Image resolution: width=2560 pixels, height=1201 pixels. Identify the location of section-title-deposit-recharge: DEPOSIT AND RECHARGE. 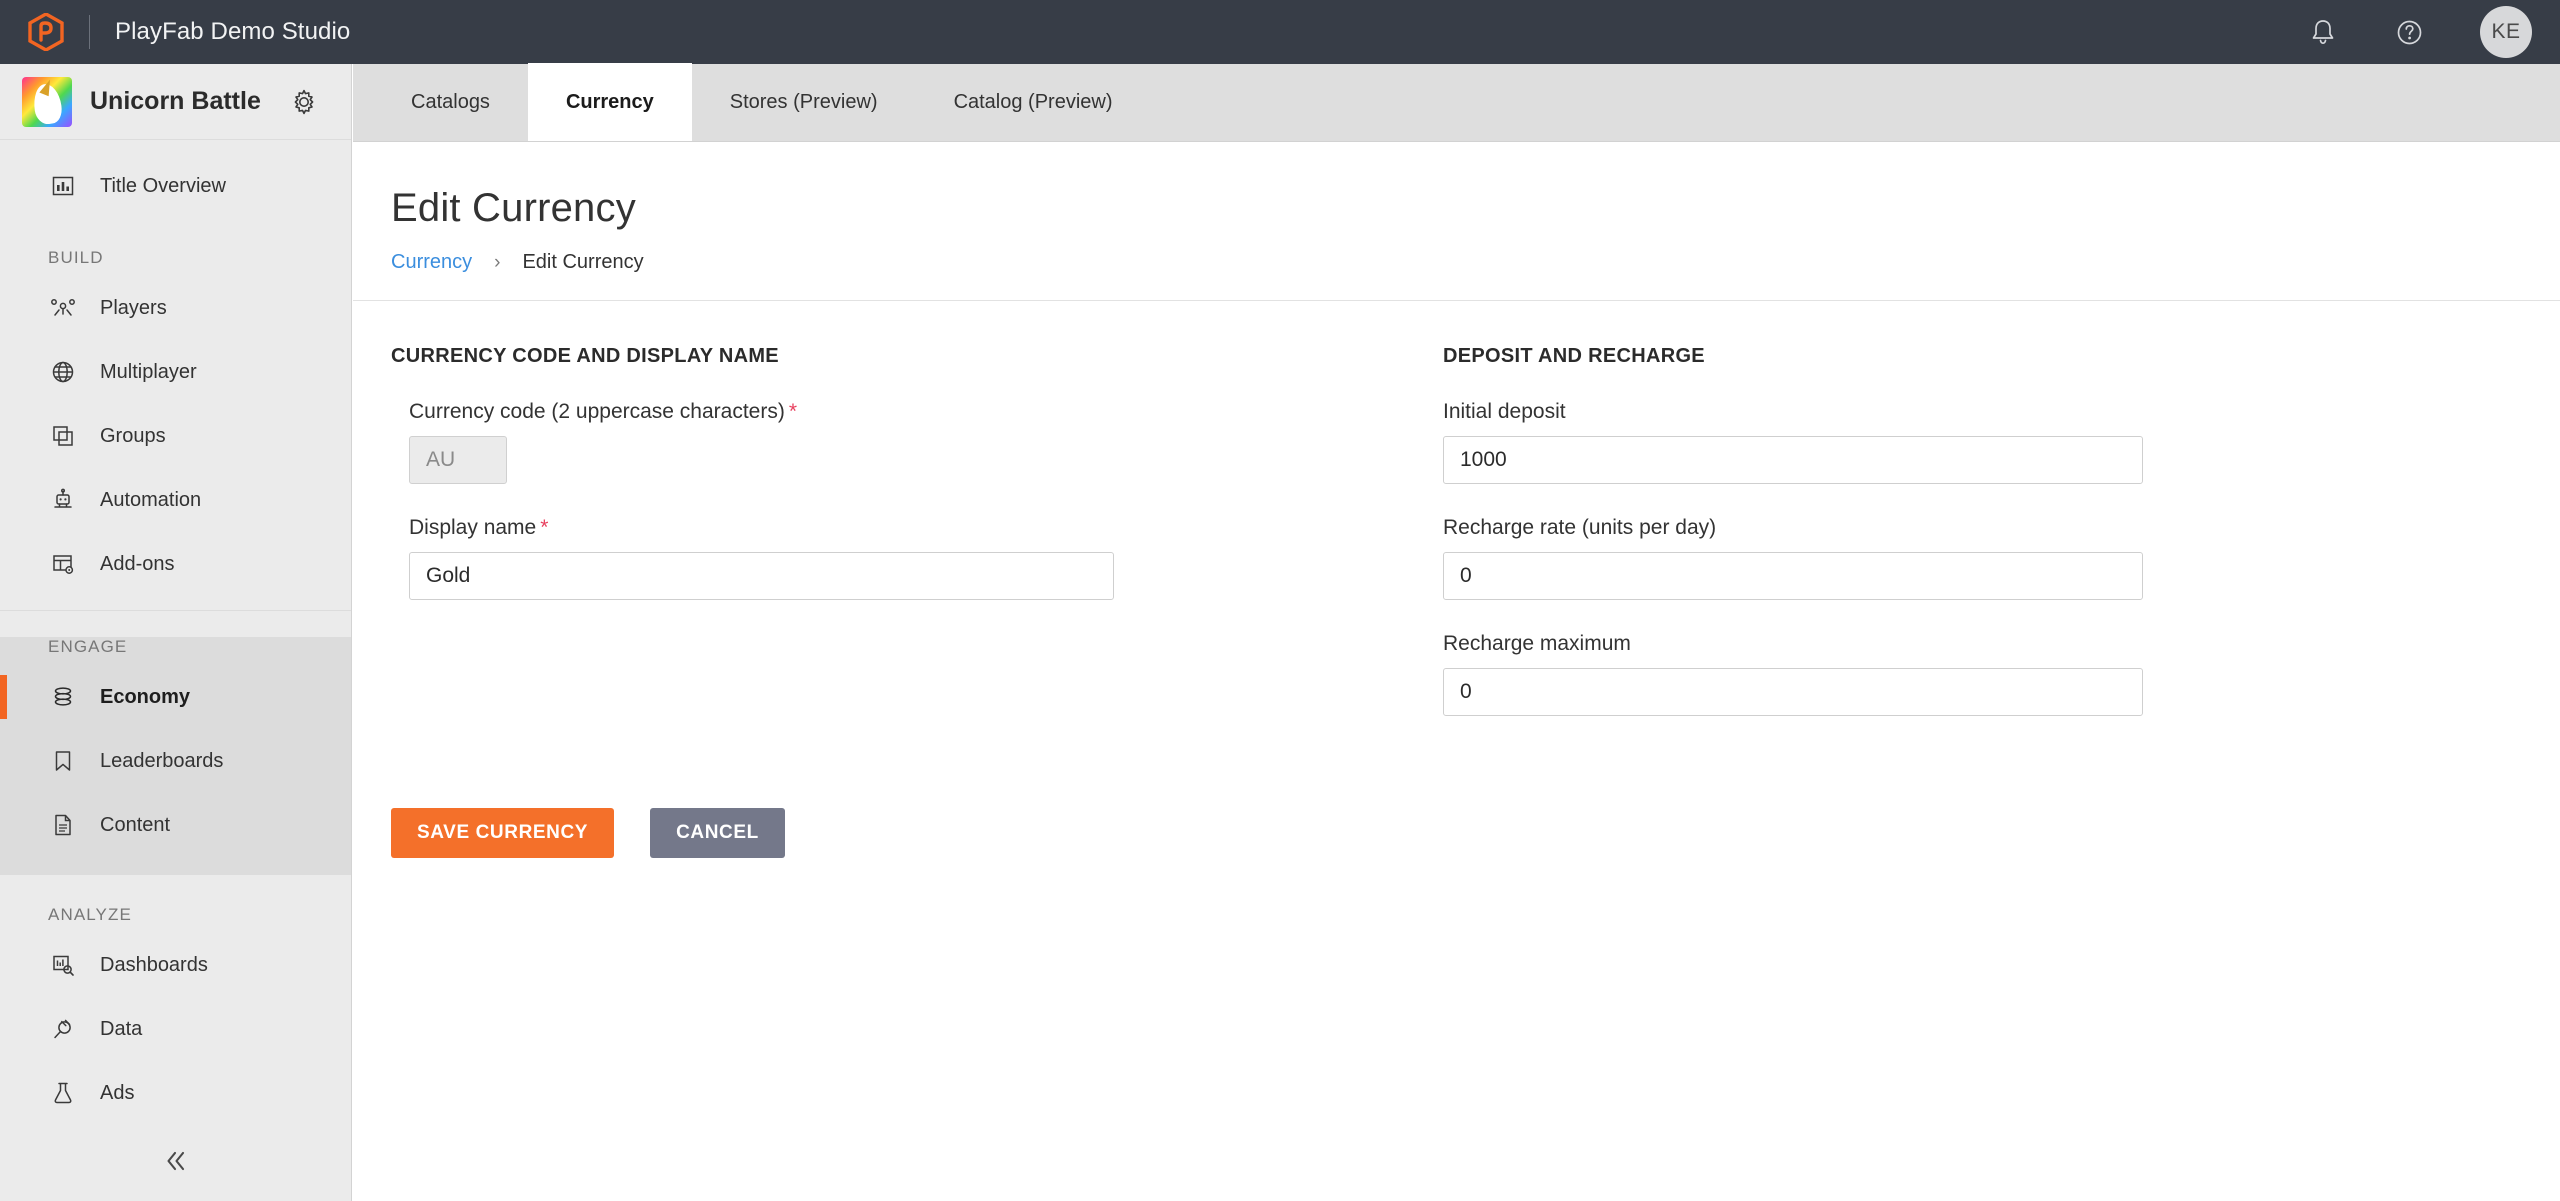
(1574, 356).